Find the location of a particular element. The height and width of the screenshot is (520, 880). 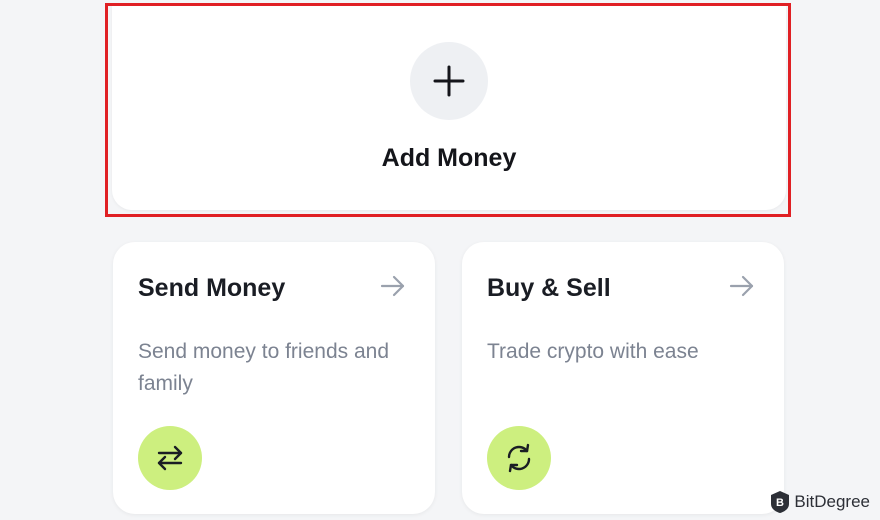

refresh-icon is located at coordinates (519, 458).